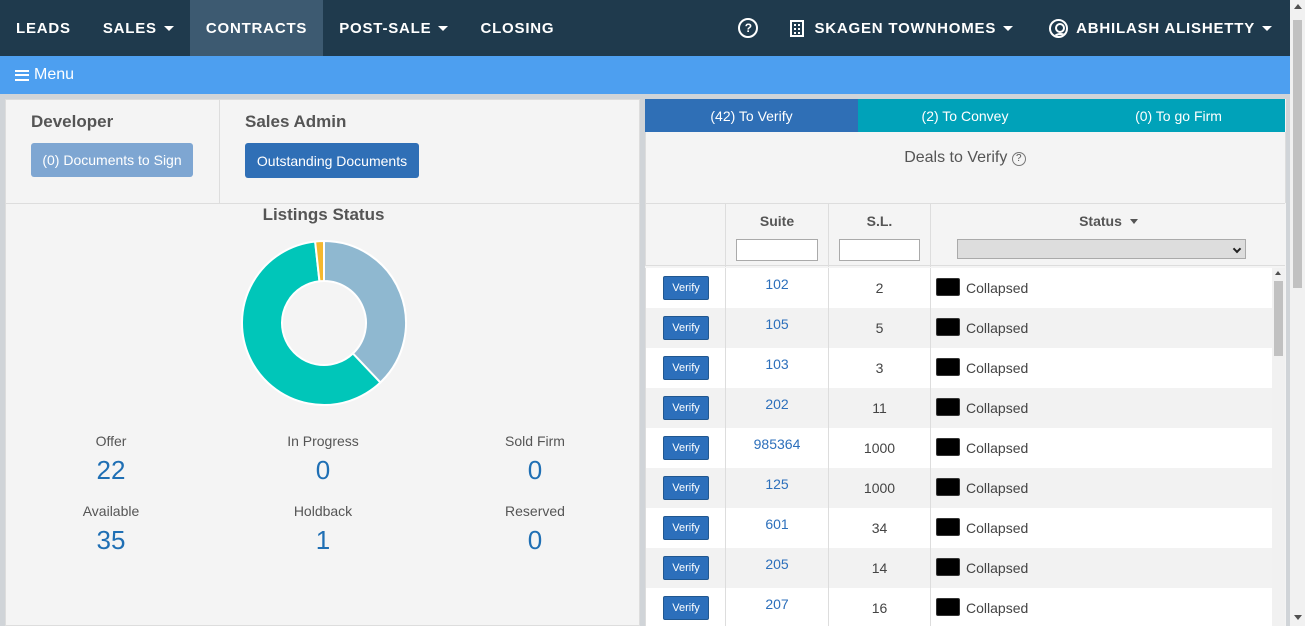 The image size is (1305, 626). Describe the element at coordinates (965, 167) in the screenshot. I see `deals-header` at that location.